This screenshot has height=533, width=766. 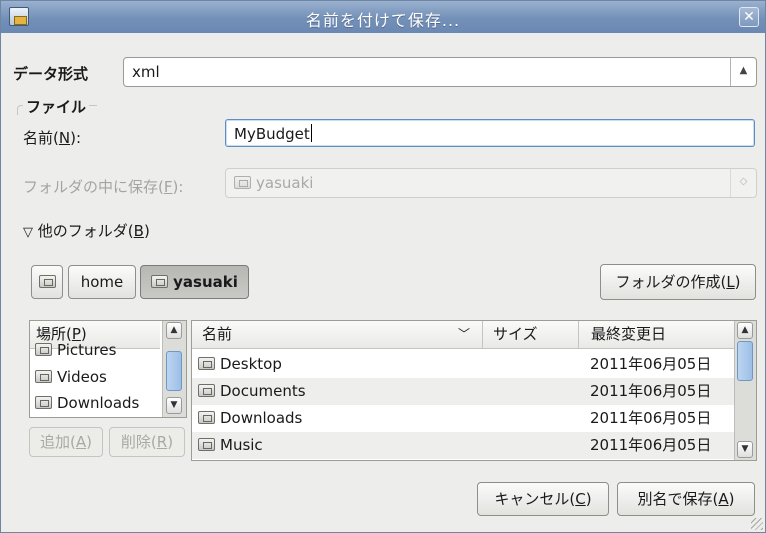 What do you see at coordinates (463, 391) in the screenshot?
I see `table-row: Documents 2011年06月05日` at bounding box center [463, 391].